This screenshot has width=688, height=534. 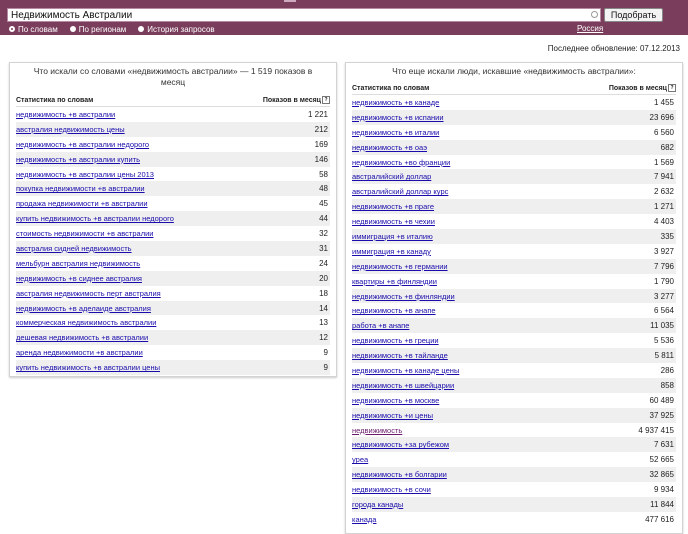 What do you see at coordinates (391, 251) in the screenshot?
I see `query-link: иммиграция +в канаду` at bounding box center [391, 251].